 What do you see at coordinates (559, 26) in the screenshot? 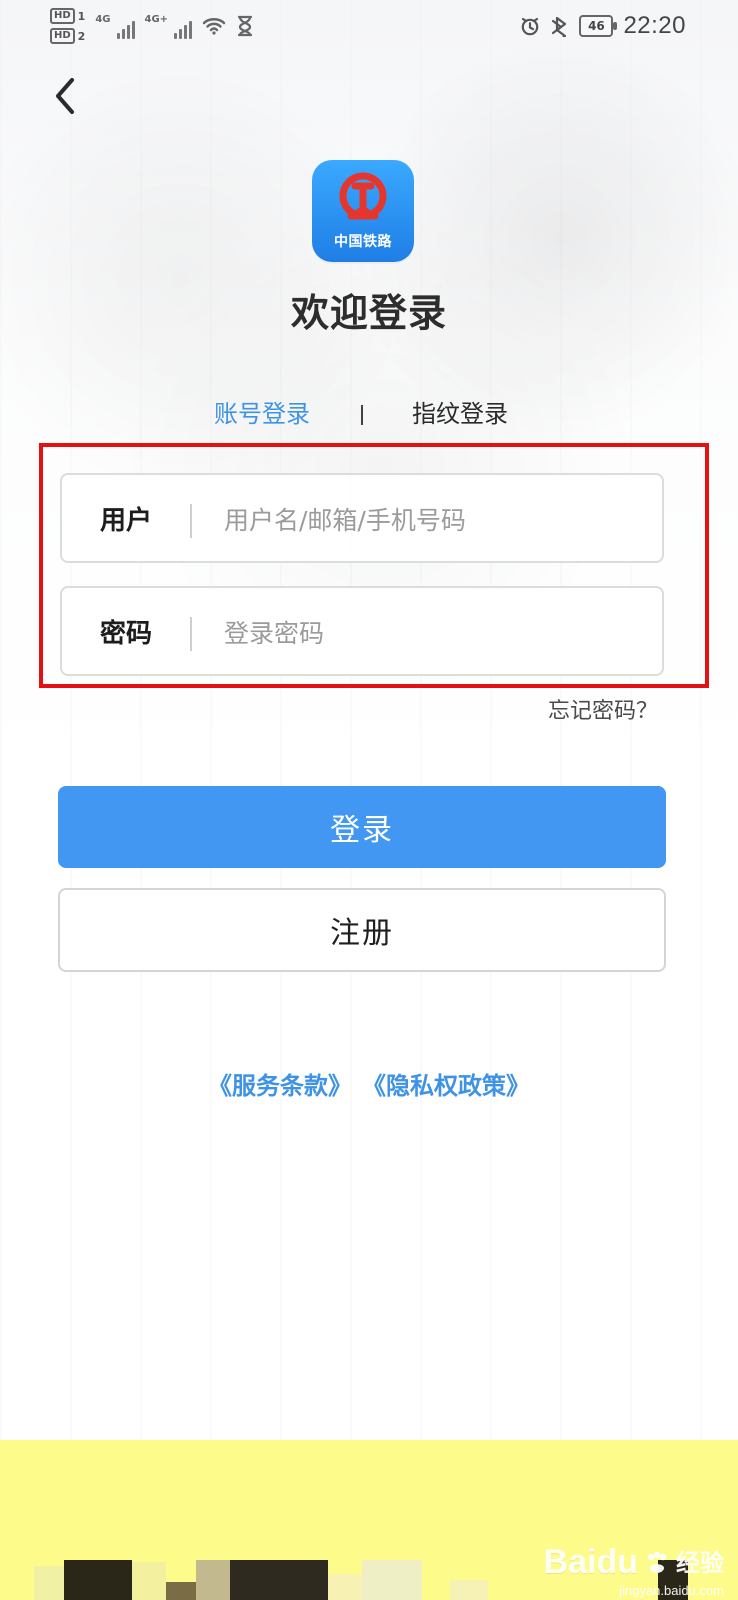
I see `bluetooth-icon` at bounding box center [559, 26].